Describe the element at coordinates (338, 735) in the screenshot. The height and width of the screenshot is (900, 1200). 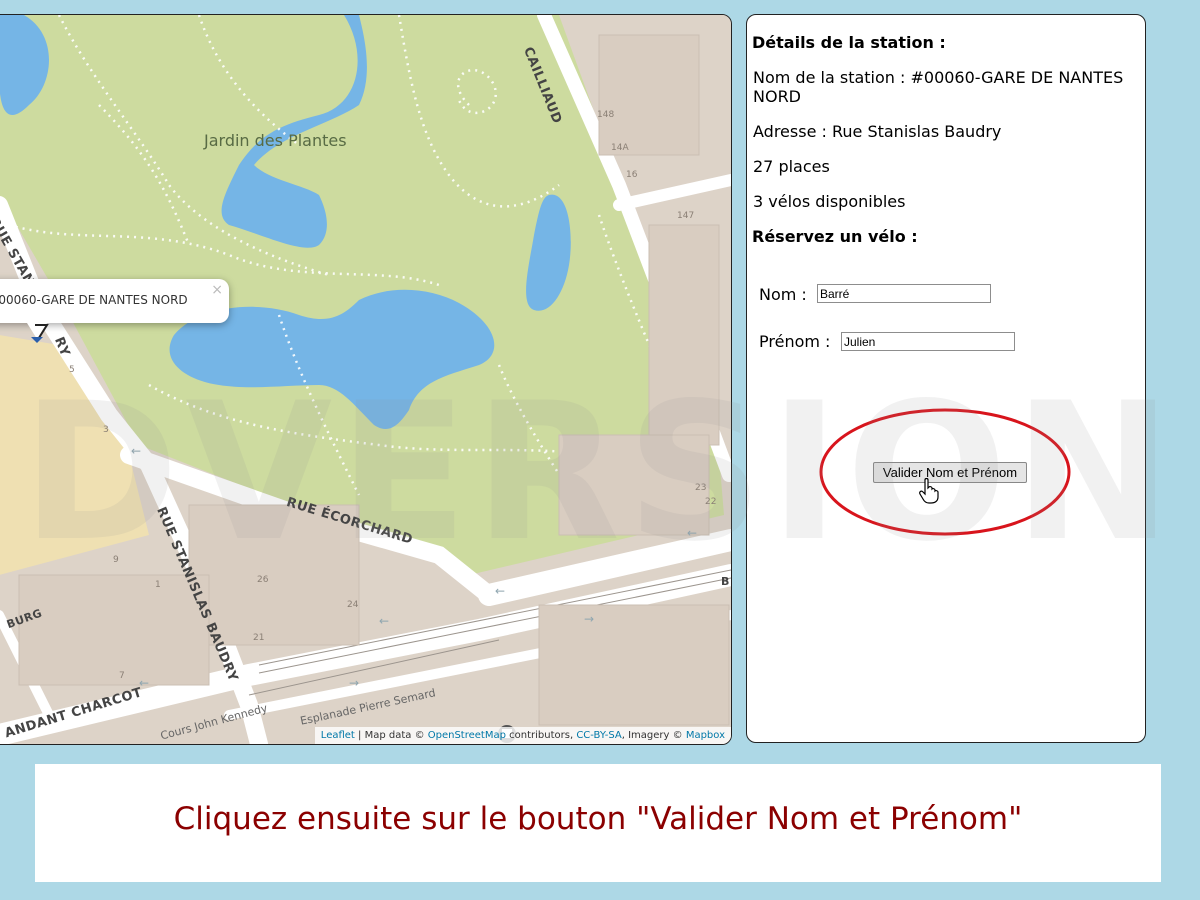
I see `leaflet-link: Leaflet` at that location.